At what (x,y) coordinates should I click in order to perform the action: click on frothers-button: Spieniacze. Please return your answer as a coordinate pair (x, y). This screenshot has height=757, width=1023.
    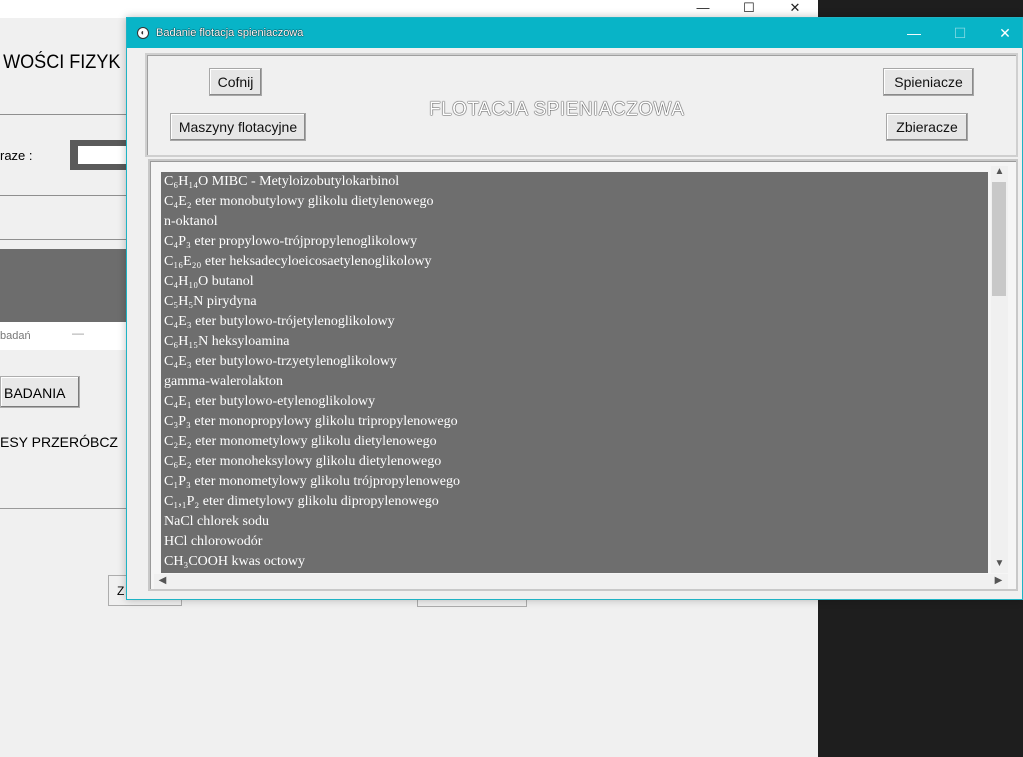
    Looking at the image, I should click on (928, 82).